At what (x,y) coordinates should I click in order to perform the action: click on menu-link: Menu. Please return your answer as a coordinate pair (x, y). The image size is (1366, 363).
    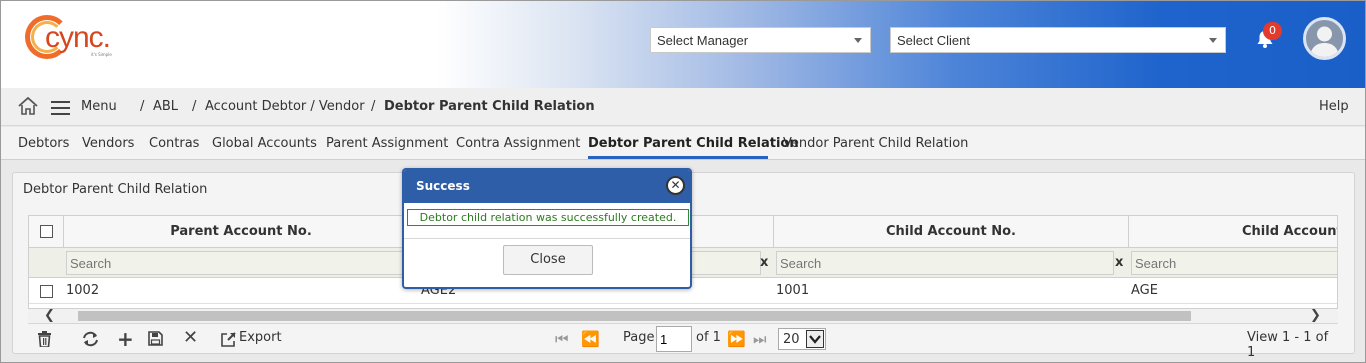
    Looking at the image, I should click on (99, 106).